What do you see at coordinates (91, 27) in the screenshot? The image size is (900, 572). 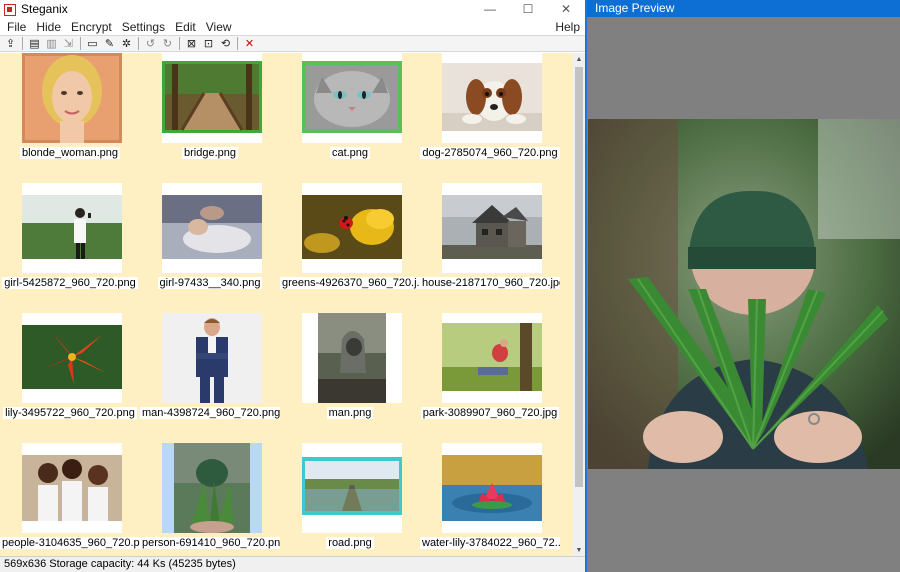 I see `menu-encrypt: Encrypt` at bounding box center [91, 27].